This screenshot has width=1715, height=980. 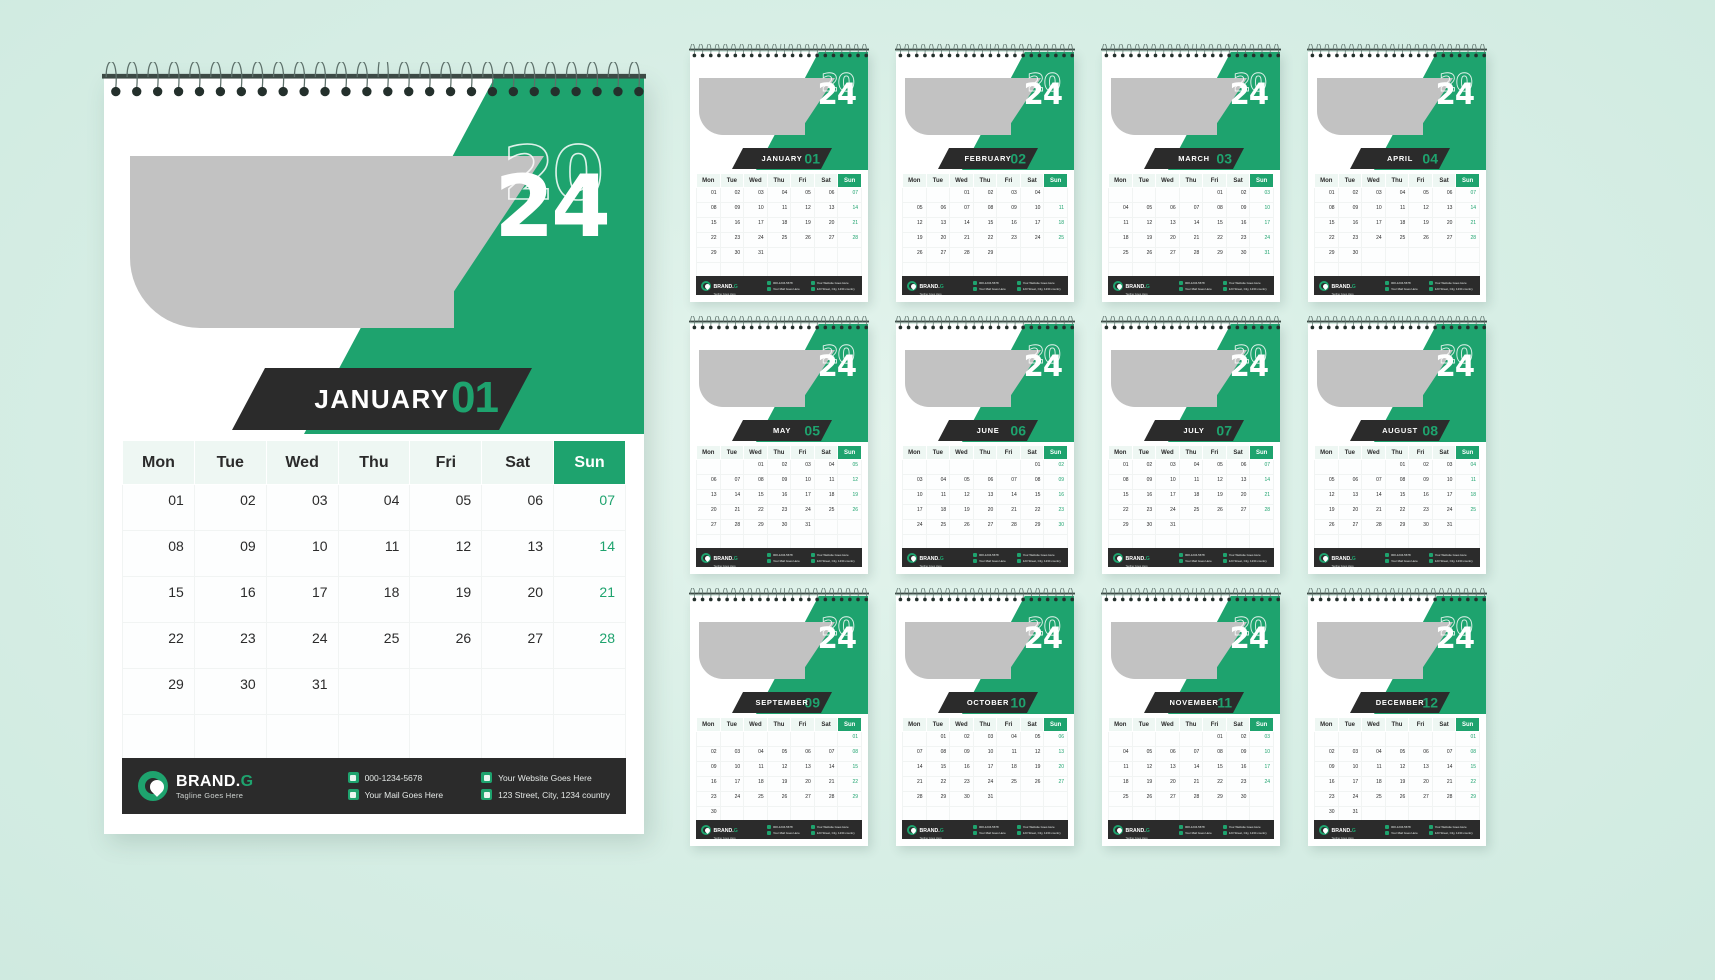 What do you see at coordinates (708, 527) in the screenshot?
I see `date-cell: 27` at bounding box center [708, 527].